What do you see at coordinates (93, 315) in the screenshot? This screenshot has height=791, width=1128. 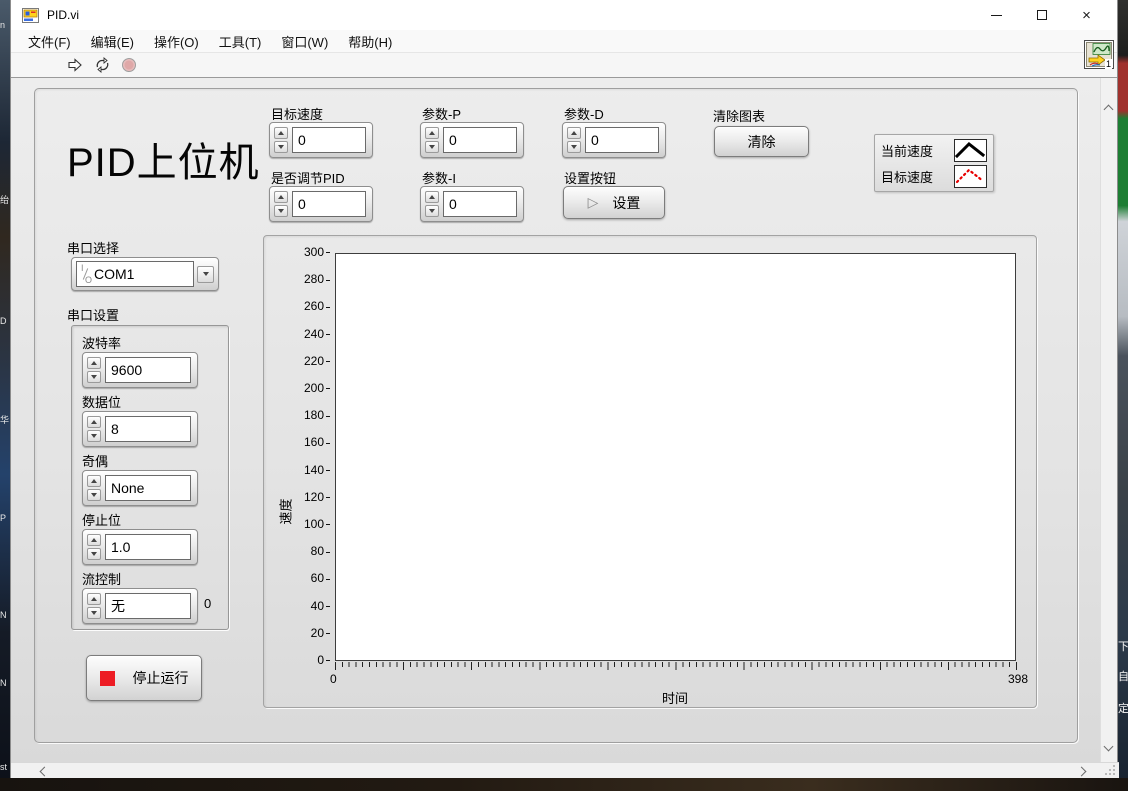 I see `serial-settings-label: 串口设置` at bounding box center [93, 315].